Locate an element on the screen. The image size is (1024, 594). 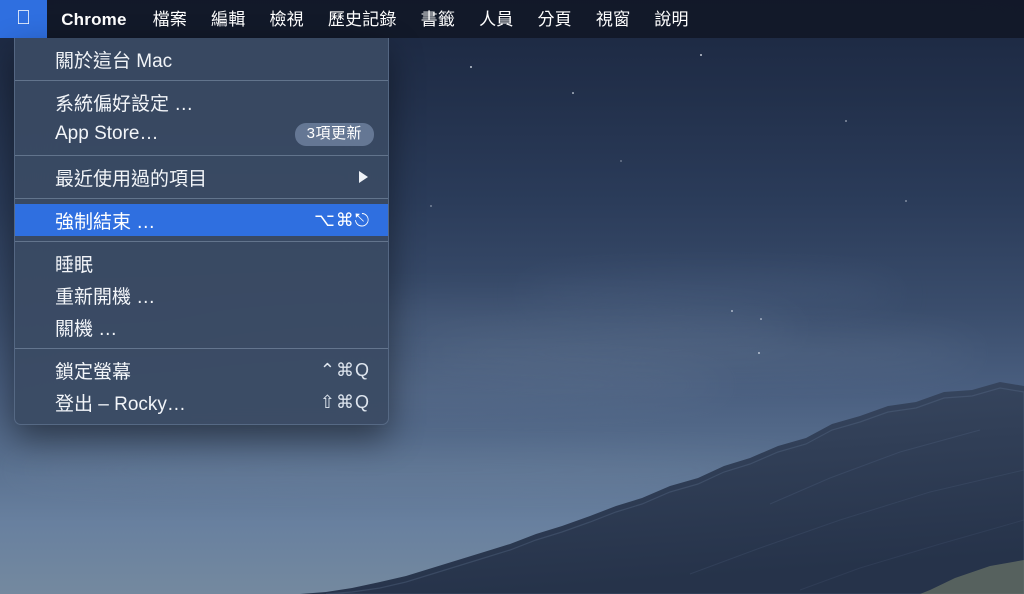
menu-bar:  Chrome 檔案 編輯 檢視 歷史記錄 書籤 人員 分頁 視窗 說明 is located at coordinates (512, 19).